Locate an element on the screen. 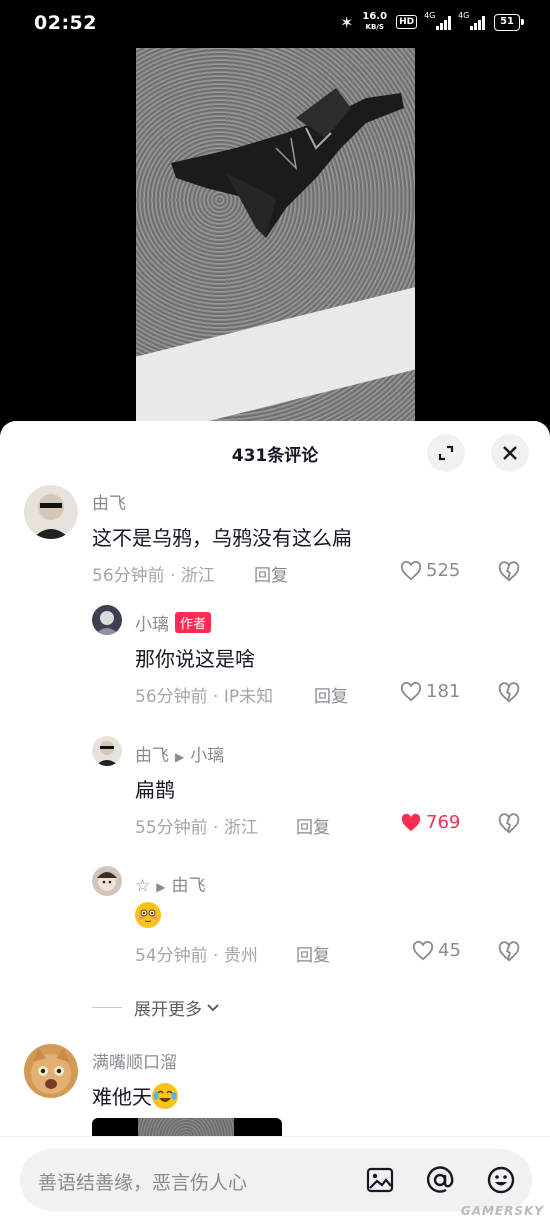 This screenshot has width=550, height=1222. bluetooth-icon: ✶ is located at coordinates (346, 22).